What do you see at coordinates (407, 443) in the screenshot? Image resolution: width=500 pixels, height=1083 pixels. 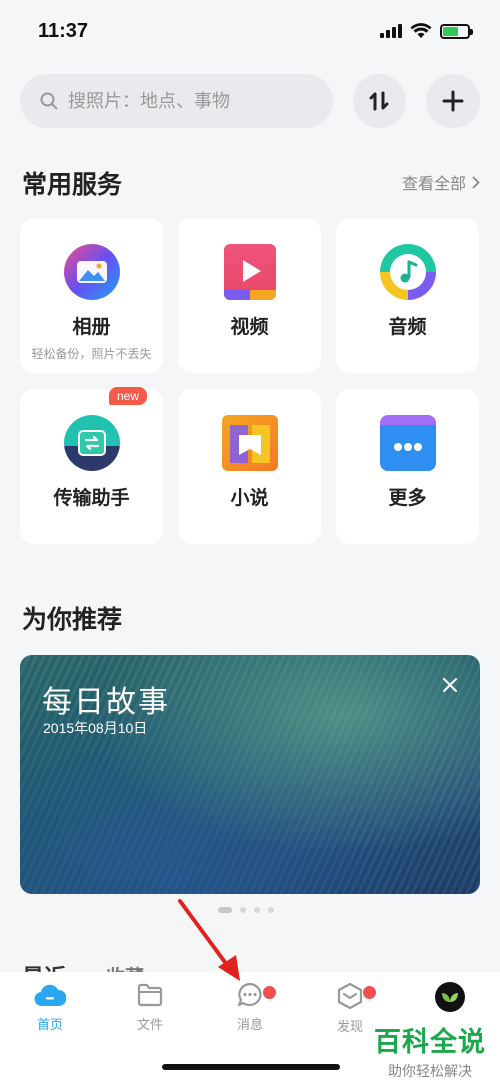 I see `more-icon` at bounding box center [407, 443].